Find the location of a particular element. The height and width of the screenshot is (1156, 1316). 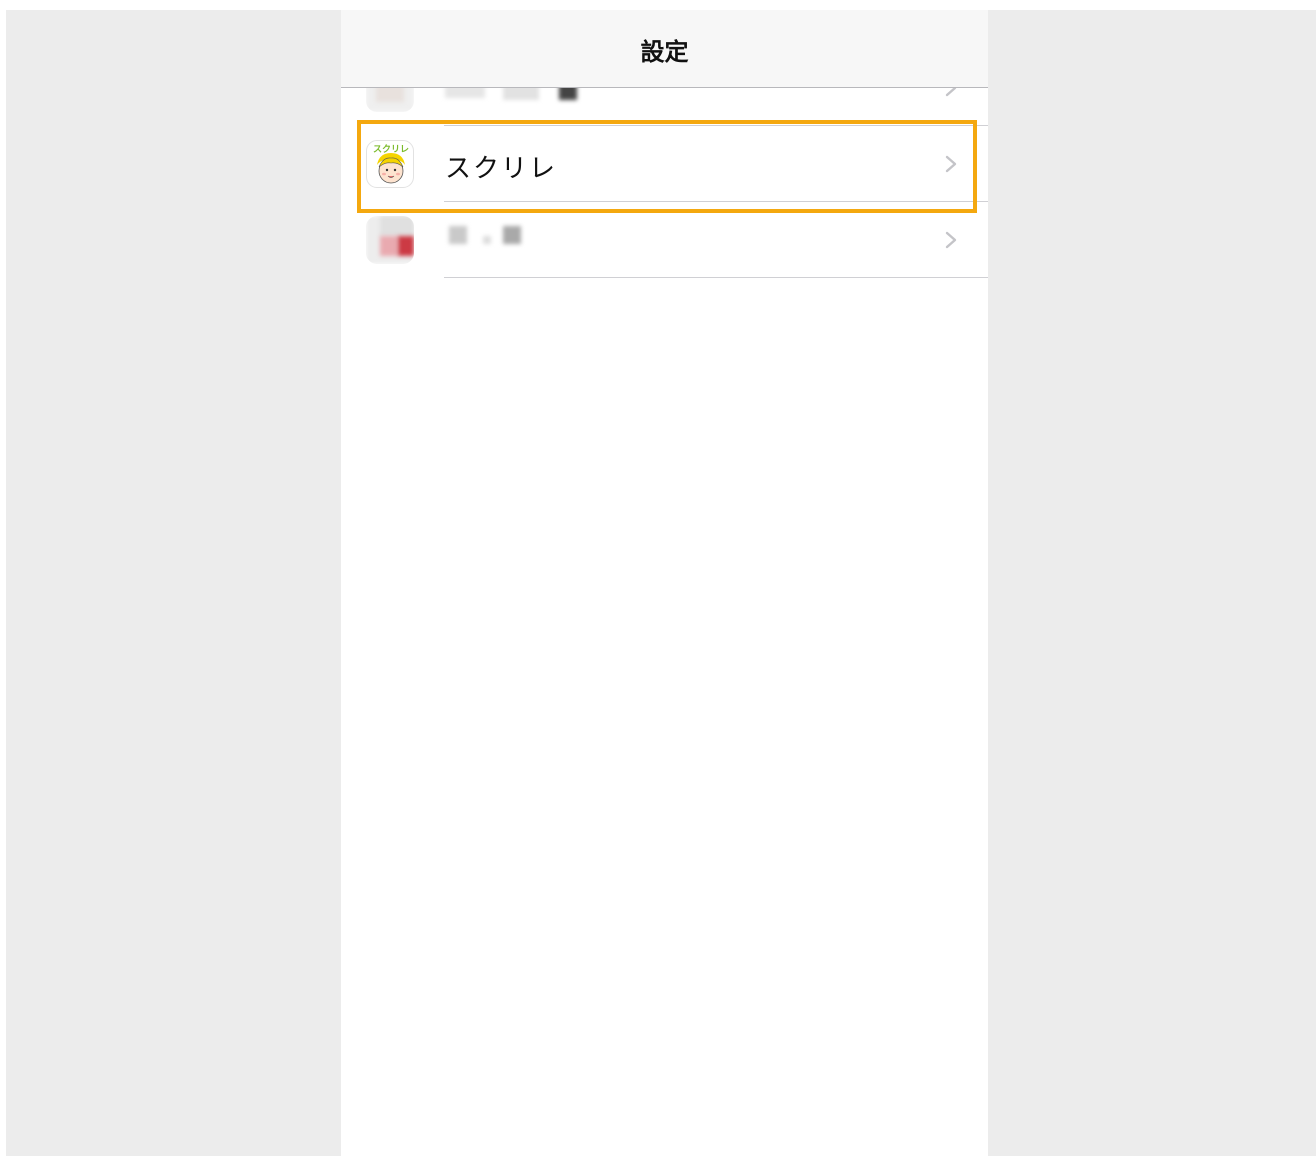

child-face-icon: スクリレ is located at coordinates (391, 164).